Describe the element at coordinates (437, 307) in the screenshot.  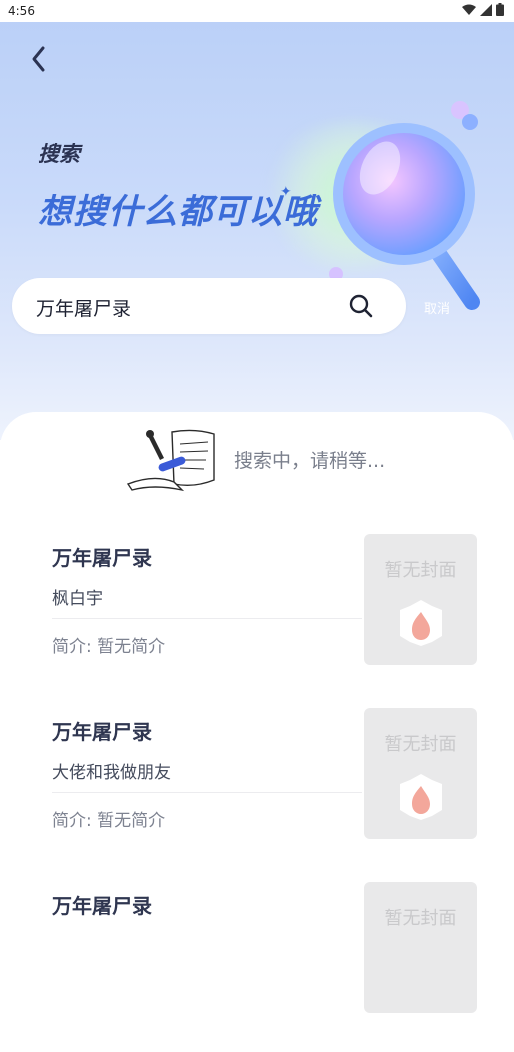
I see `cancel-button: 取消` at that location.